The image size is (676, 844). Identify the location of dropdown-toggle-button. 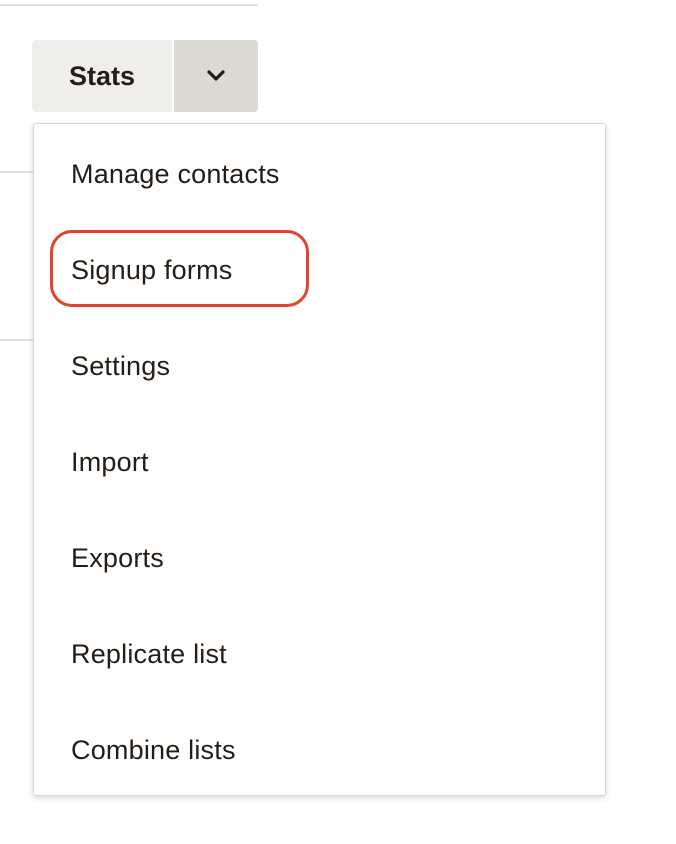
(216, 76).